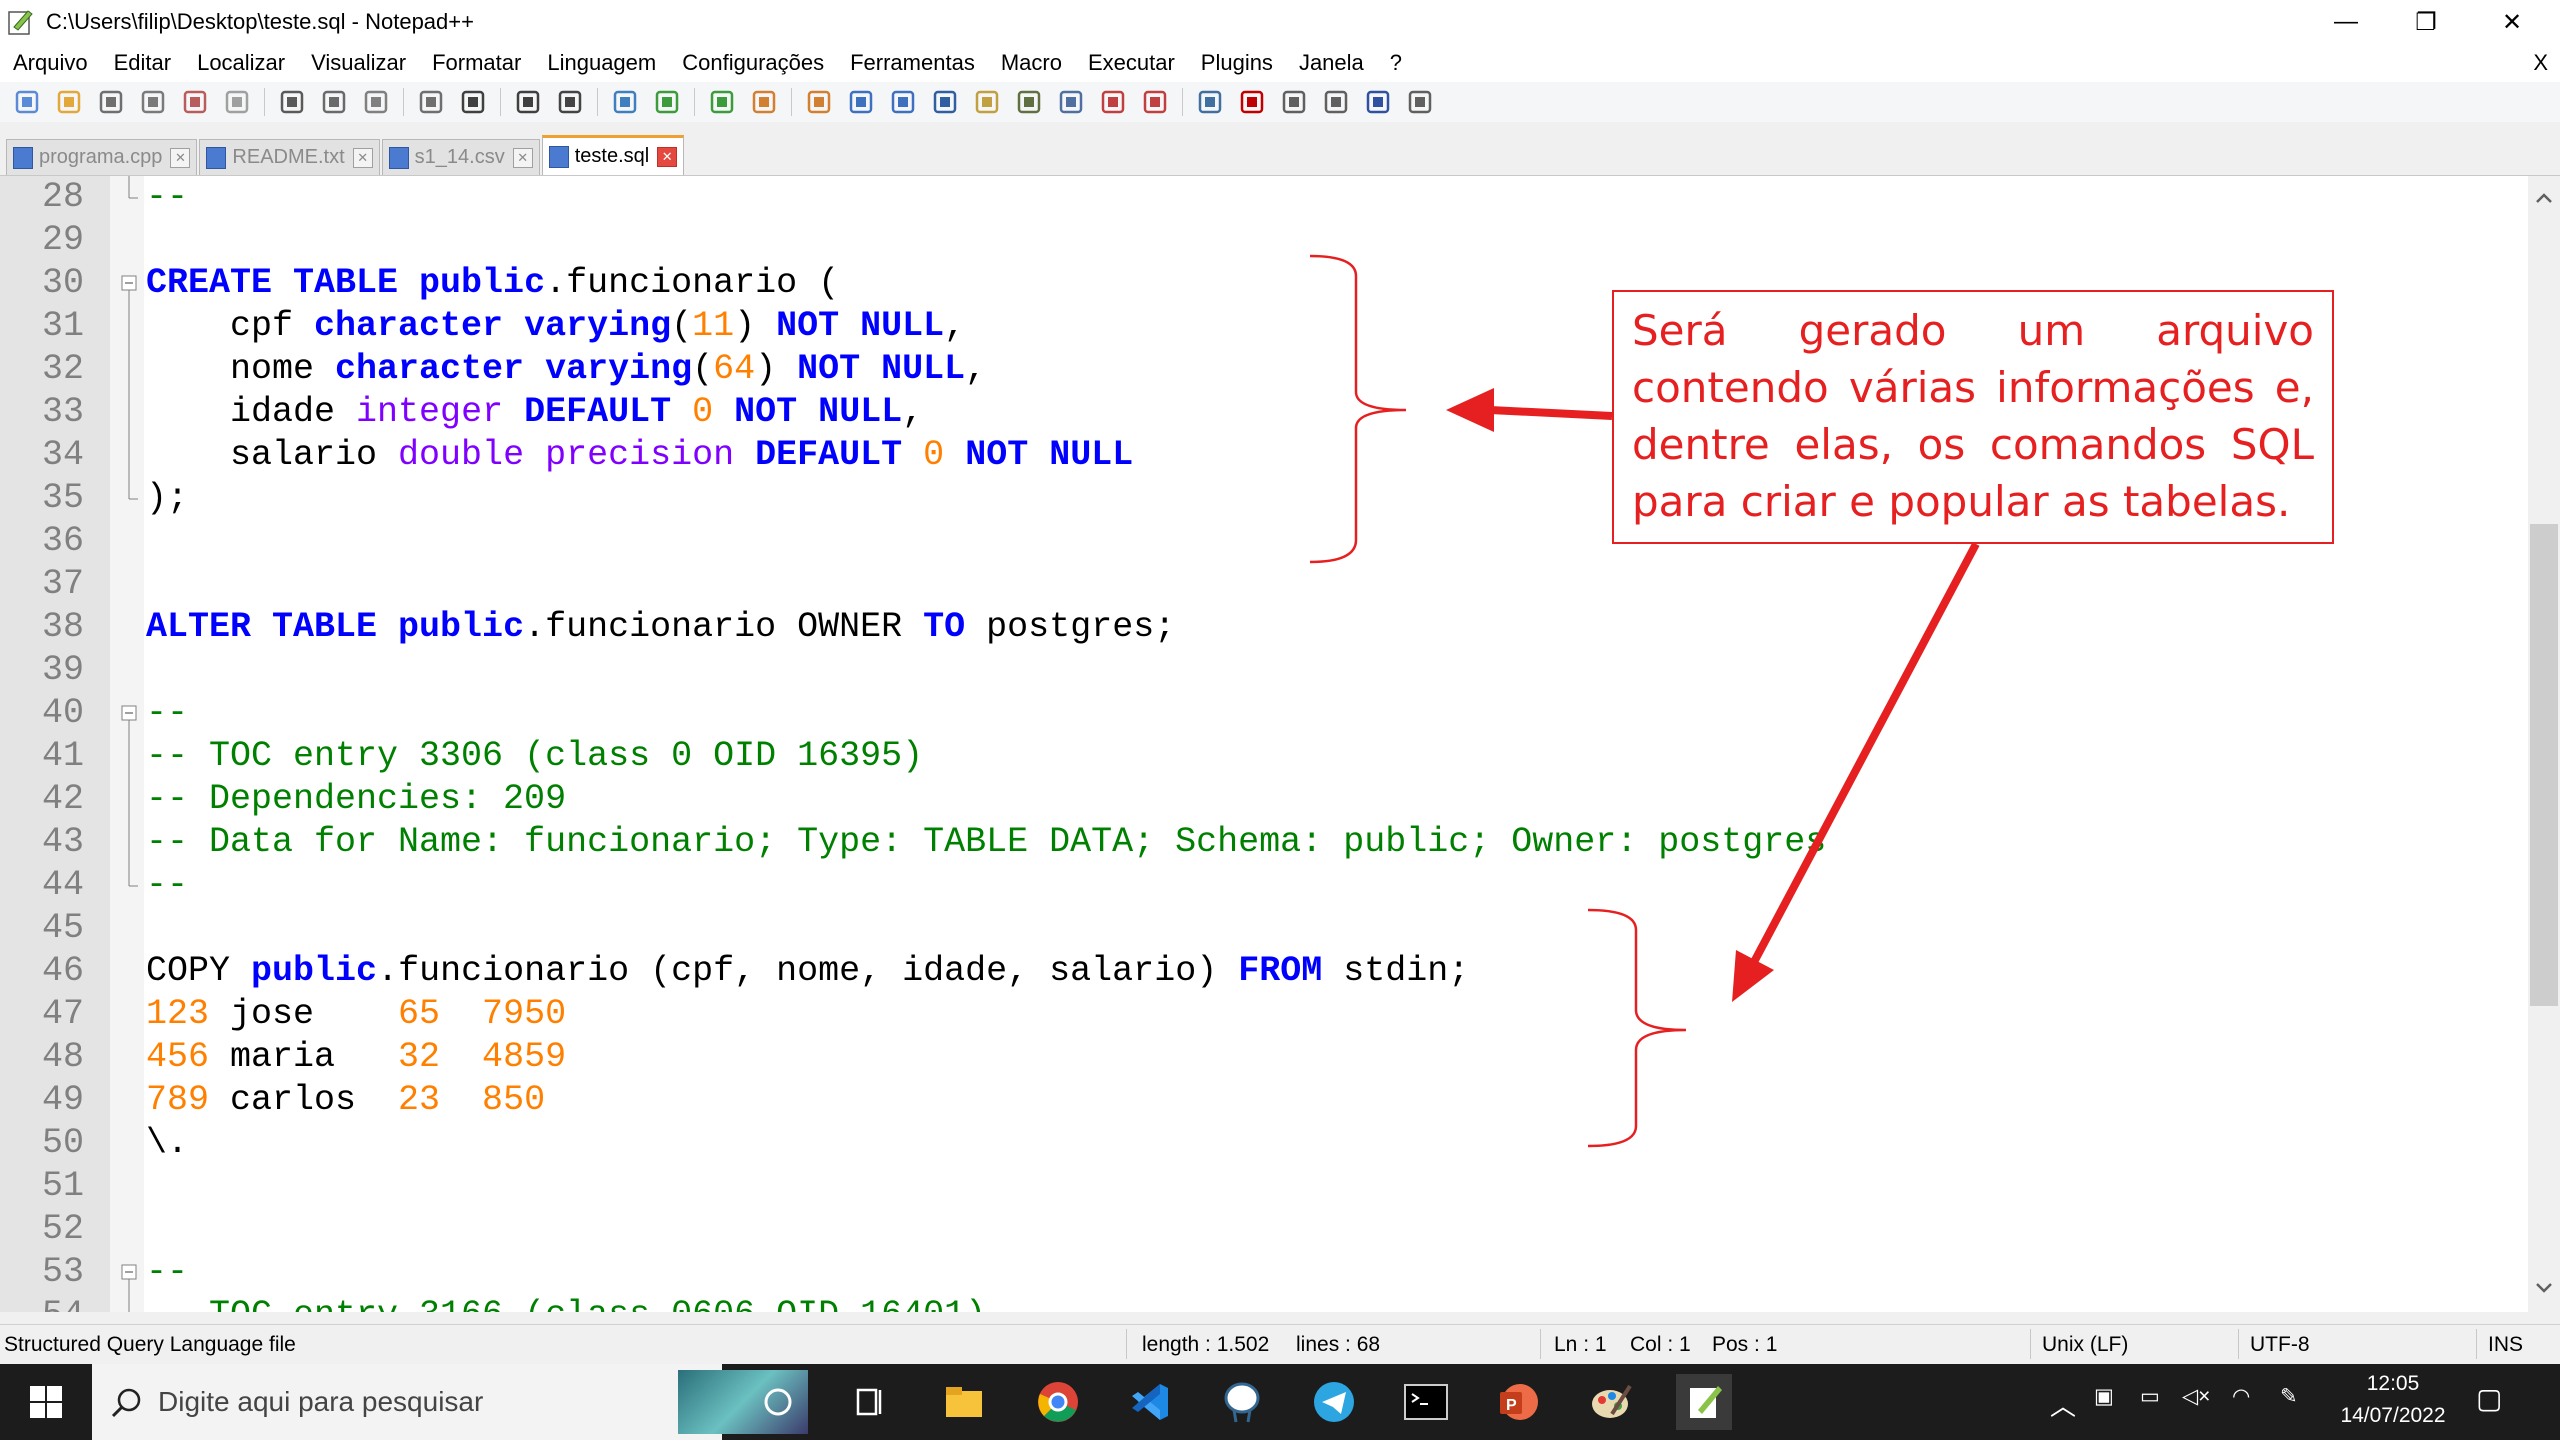  I want to click on udl-icon, so click(987, 102).